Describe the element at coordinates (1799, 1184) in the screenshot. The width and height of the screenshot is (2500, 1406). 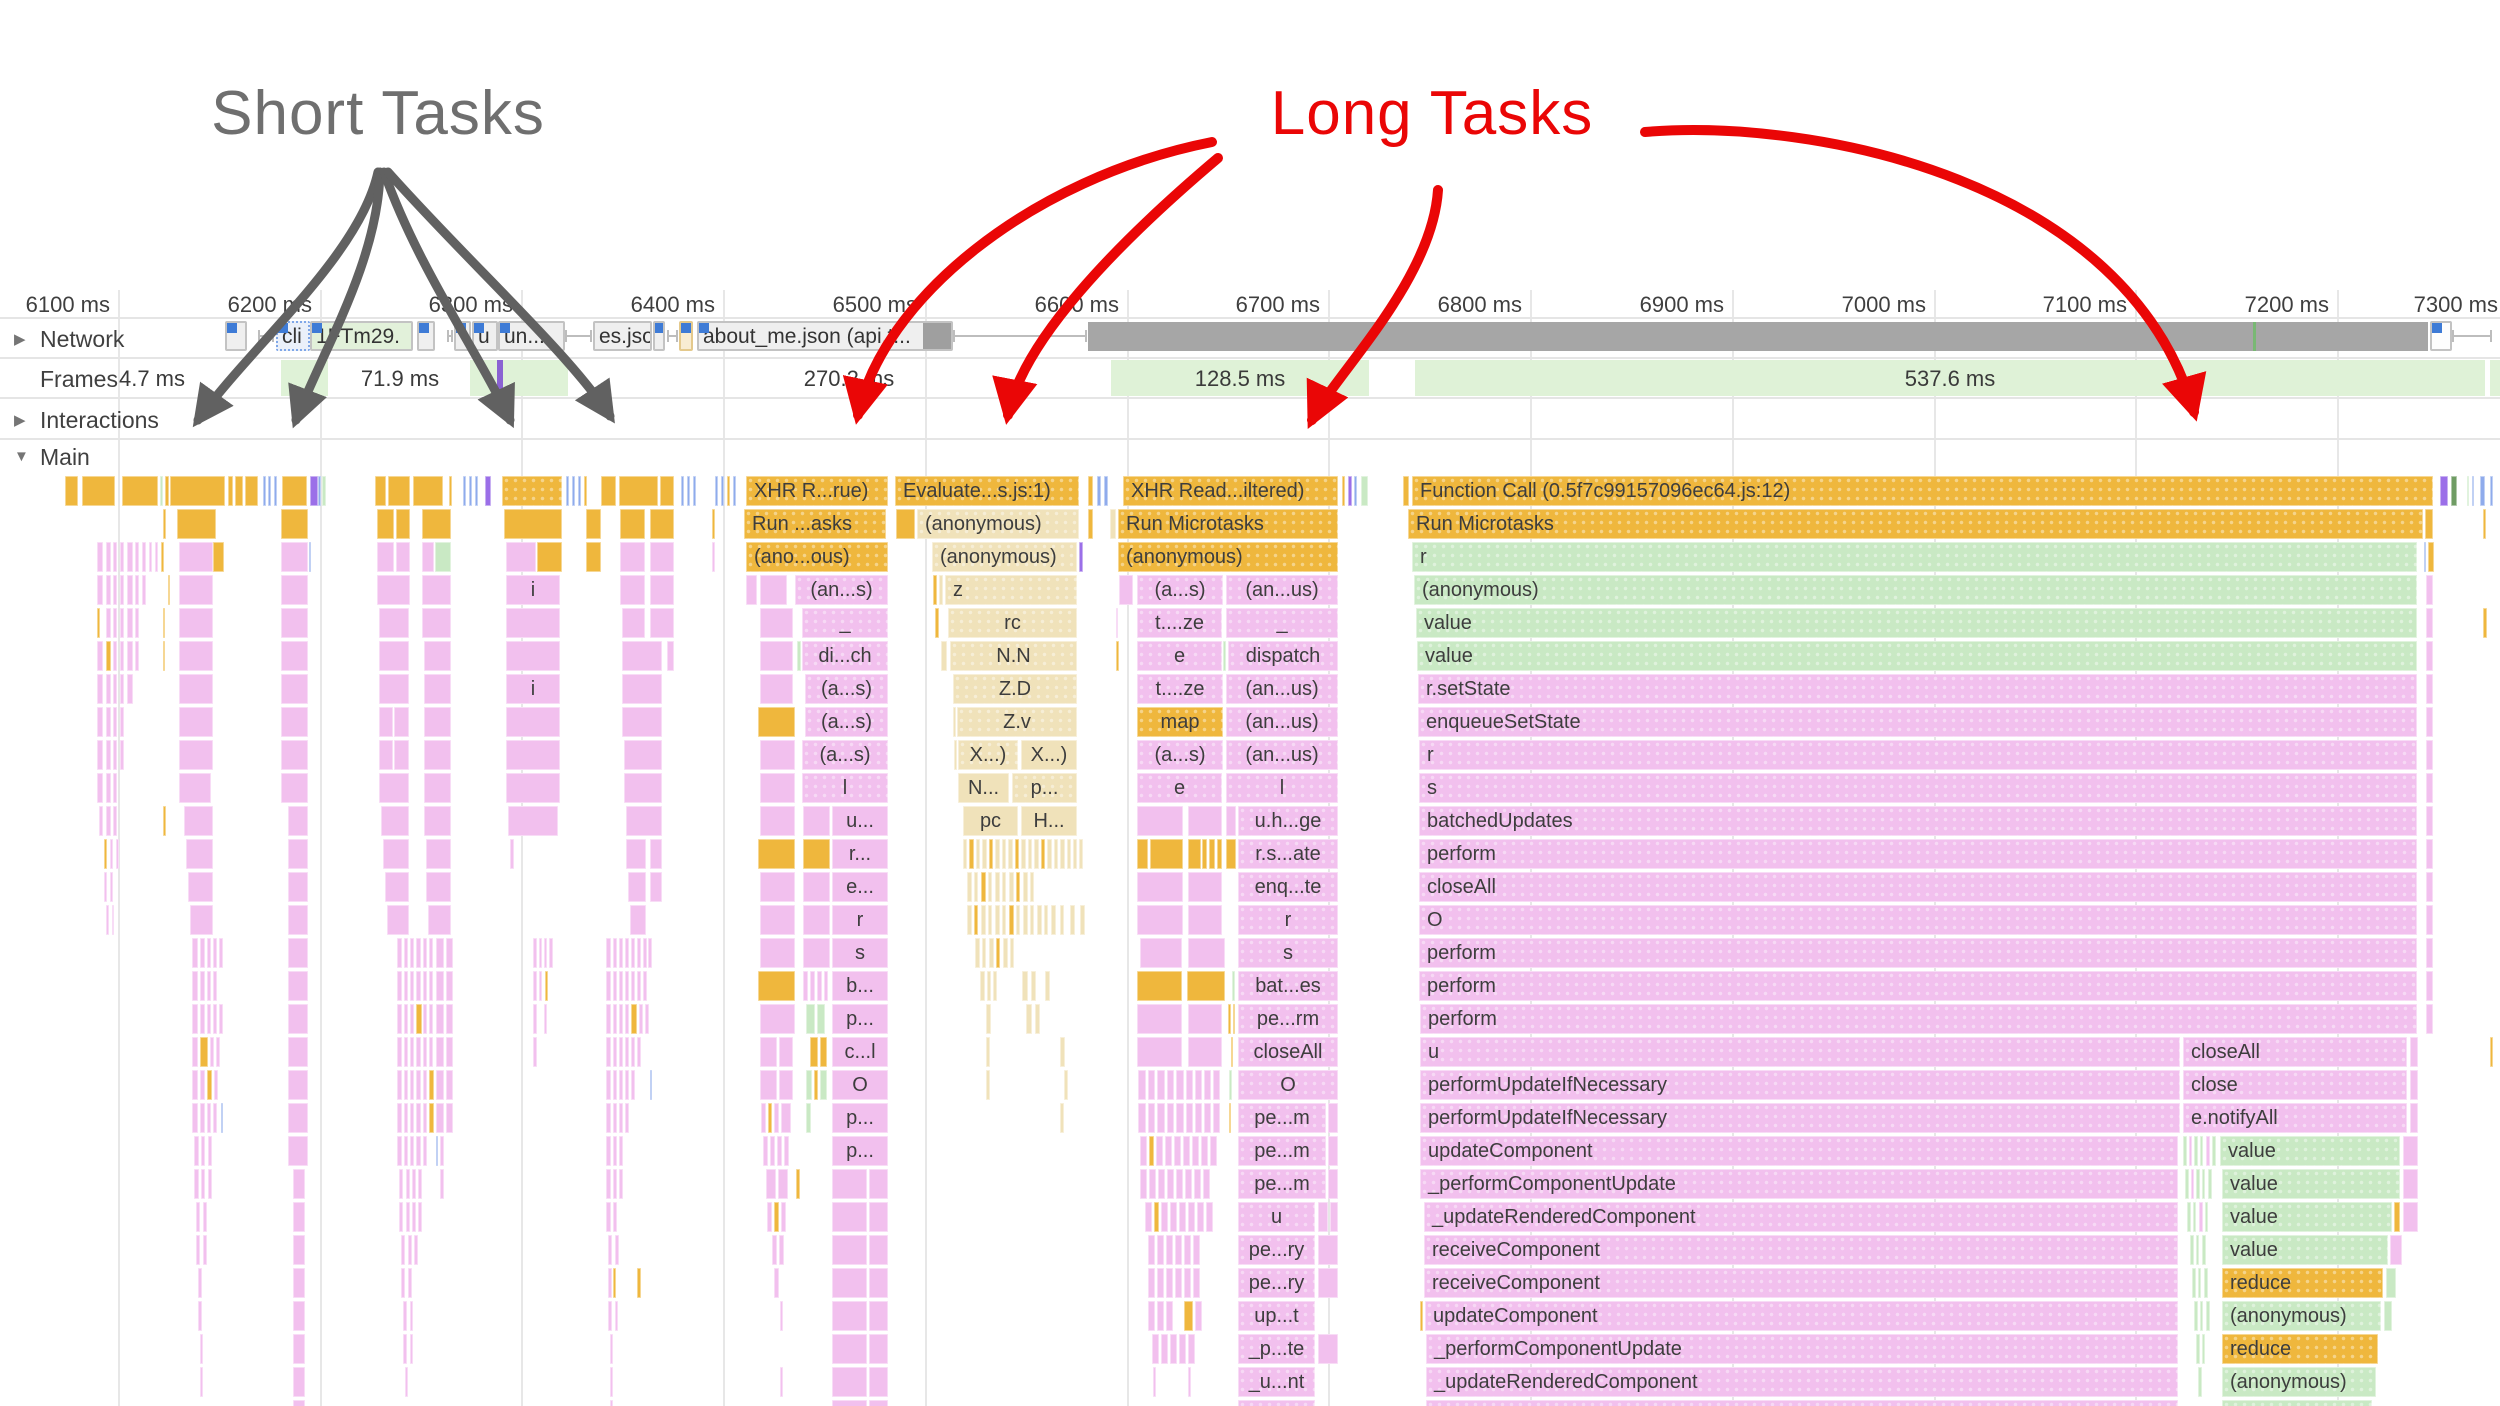
I see `flame-cell: _performComponentUpdate` at that location.